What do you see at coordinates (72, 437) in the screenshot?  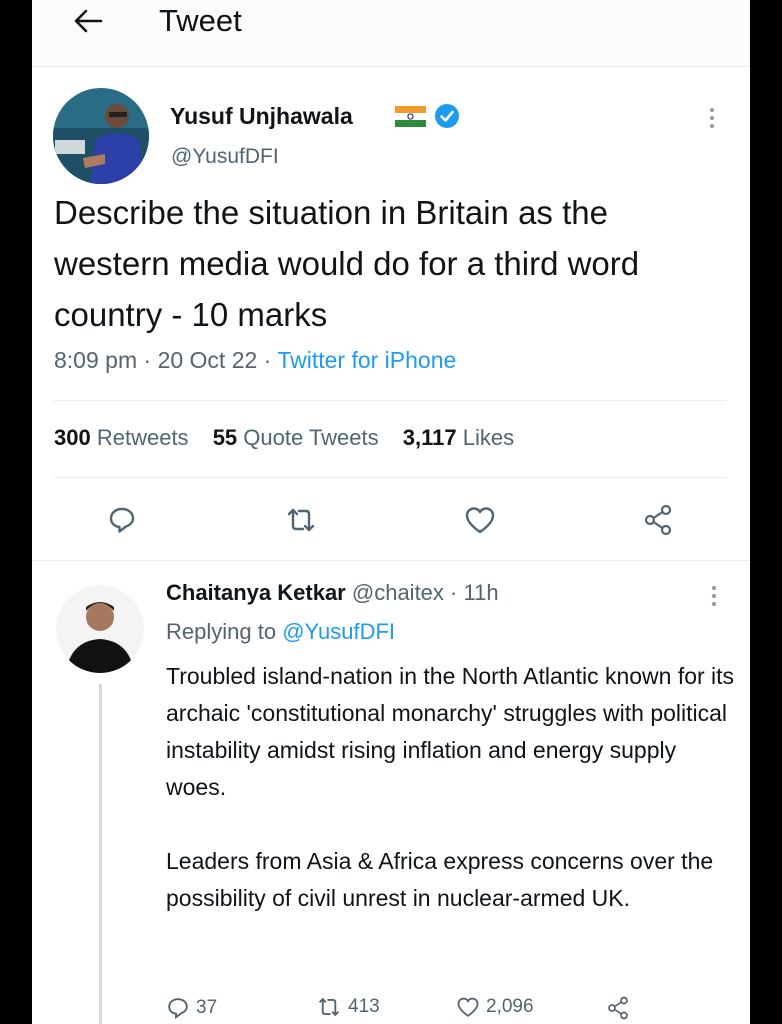 I see `retweets-count: 300` at bounding box center [72, 437].